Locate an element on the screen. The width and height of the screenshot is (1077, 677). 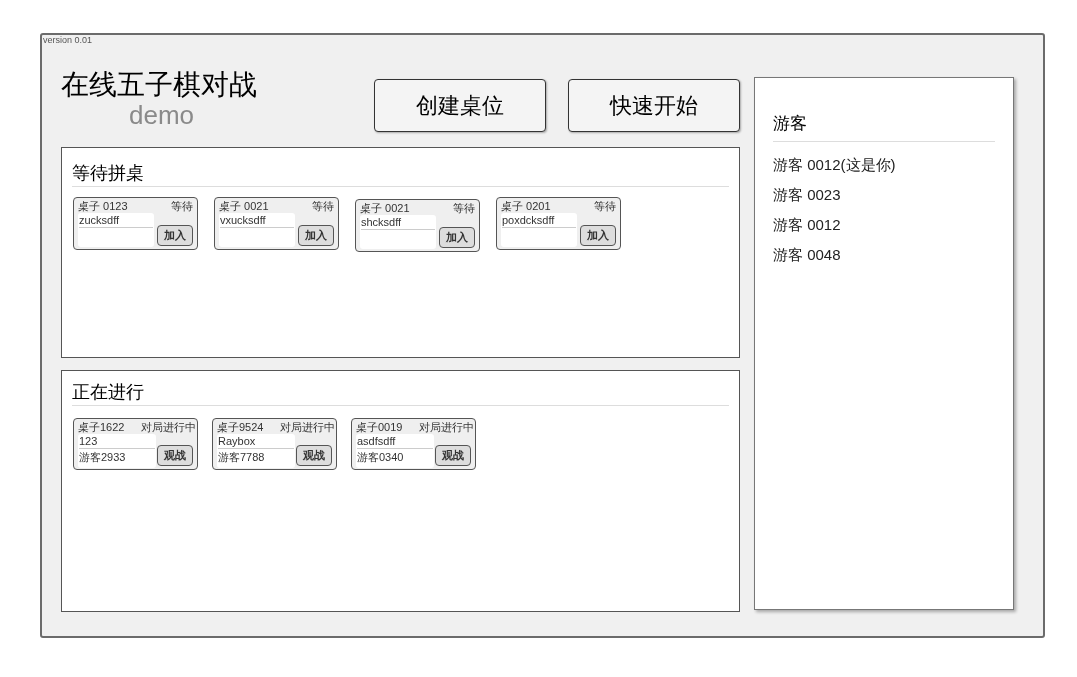
action-button: 快速开始 is located at coordinates (654, 105).